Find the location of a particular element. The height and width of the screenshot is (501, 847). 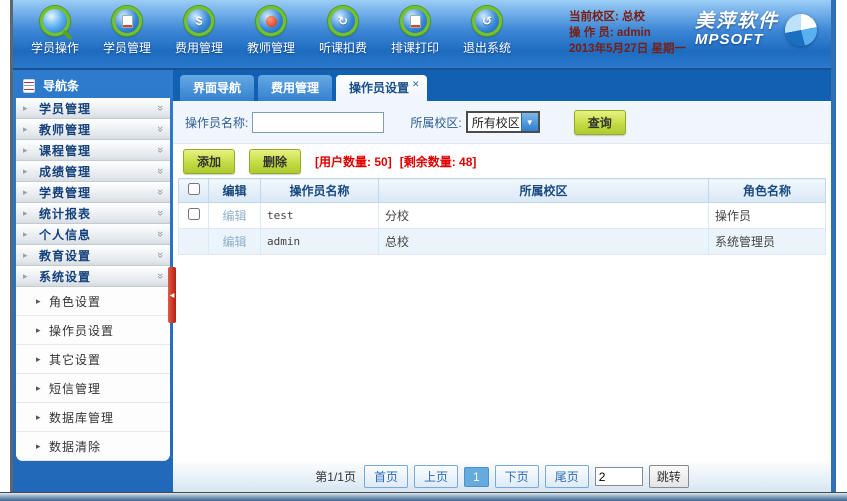

toolbar-label: 学员管理 is located at coordinates (126, 48).